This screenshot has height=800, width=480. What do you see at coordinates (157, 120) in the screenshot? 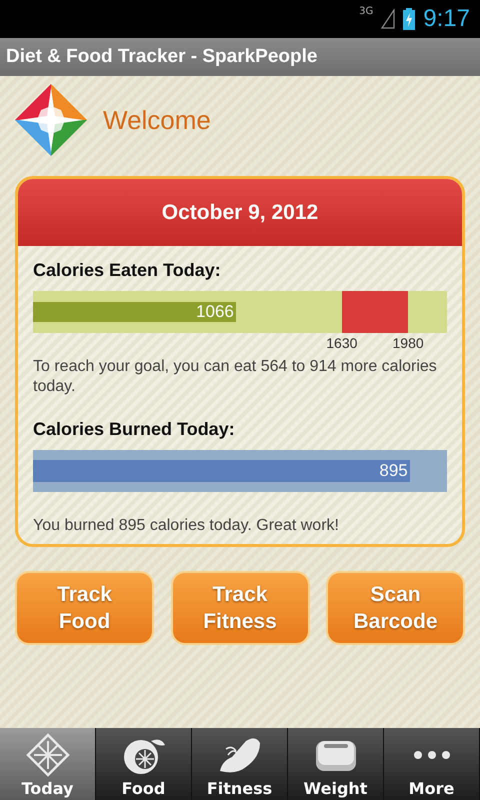
I see `welcome-heading: Welcome` at bounding box center [157, 120].